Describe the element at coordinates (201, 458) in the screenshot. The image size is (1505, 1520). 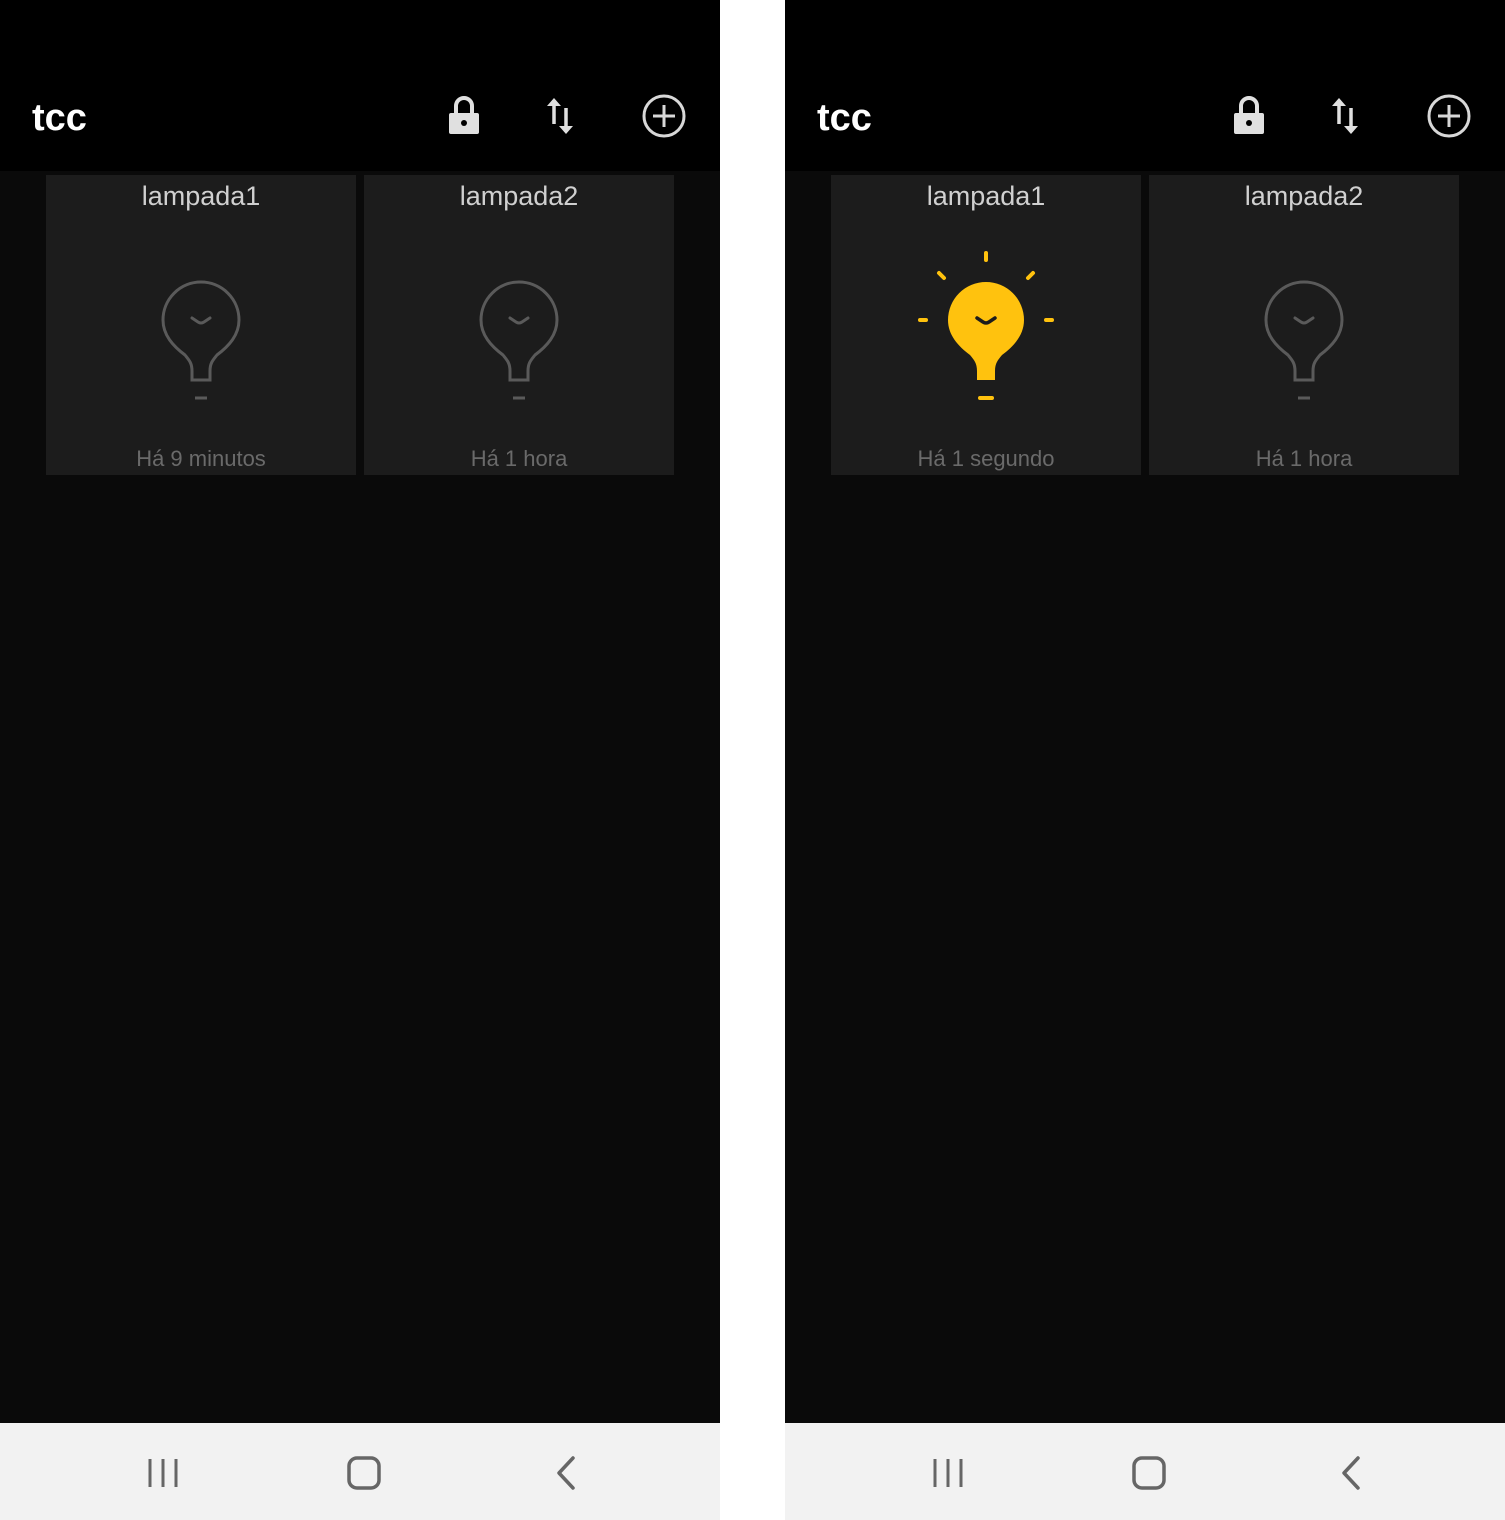
I see `last-updated-label: Há 9 minutos` at that location.